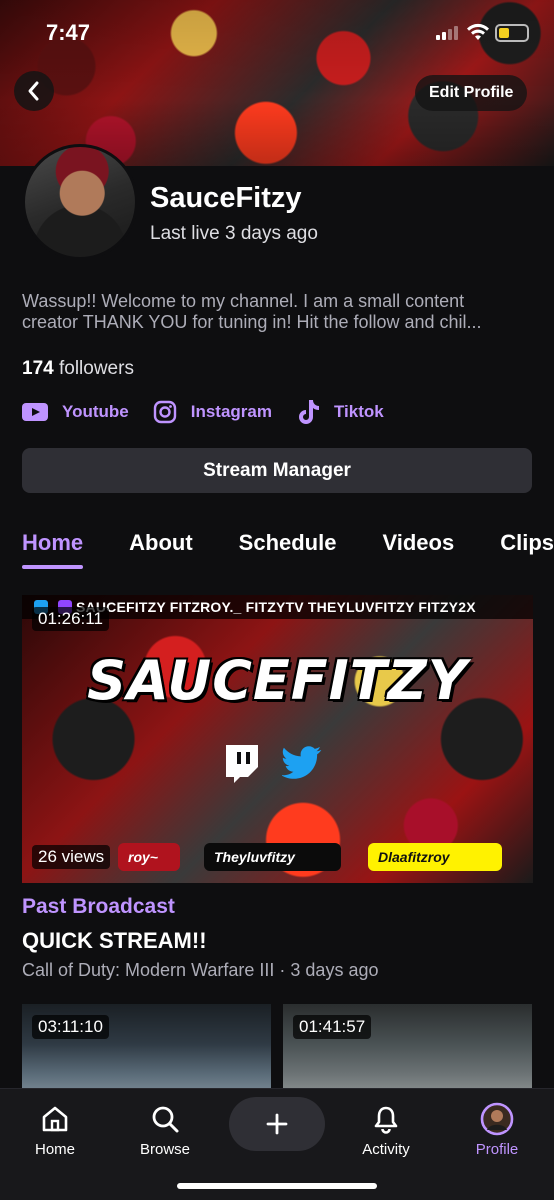 This screenshot has width=554, height=1200. What do you see at coordinates (358, 411) in the screenshot?
I see `social-link-label: Tiktok` at bounding box center [358, 411].